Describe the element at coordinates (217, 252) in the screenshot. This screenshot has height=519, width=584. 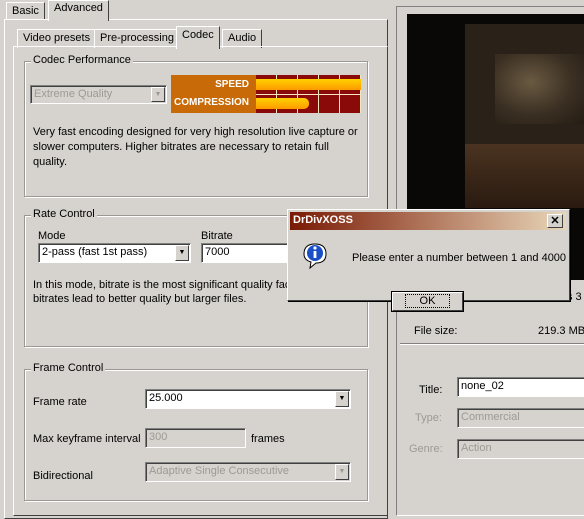
I see `bitrate-input-value: 7000` at that location.